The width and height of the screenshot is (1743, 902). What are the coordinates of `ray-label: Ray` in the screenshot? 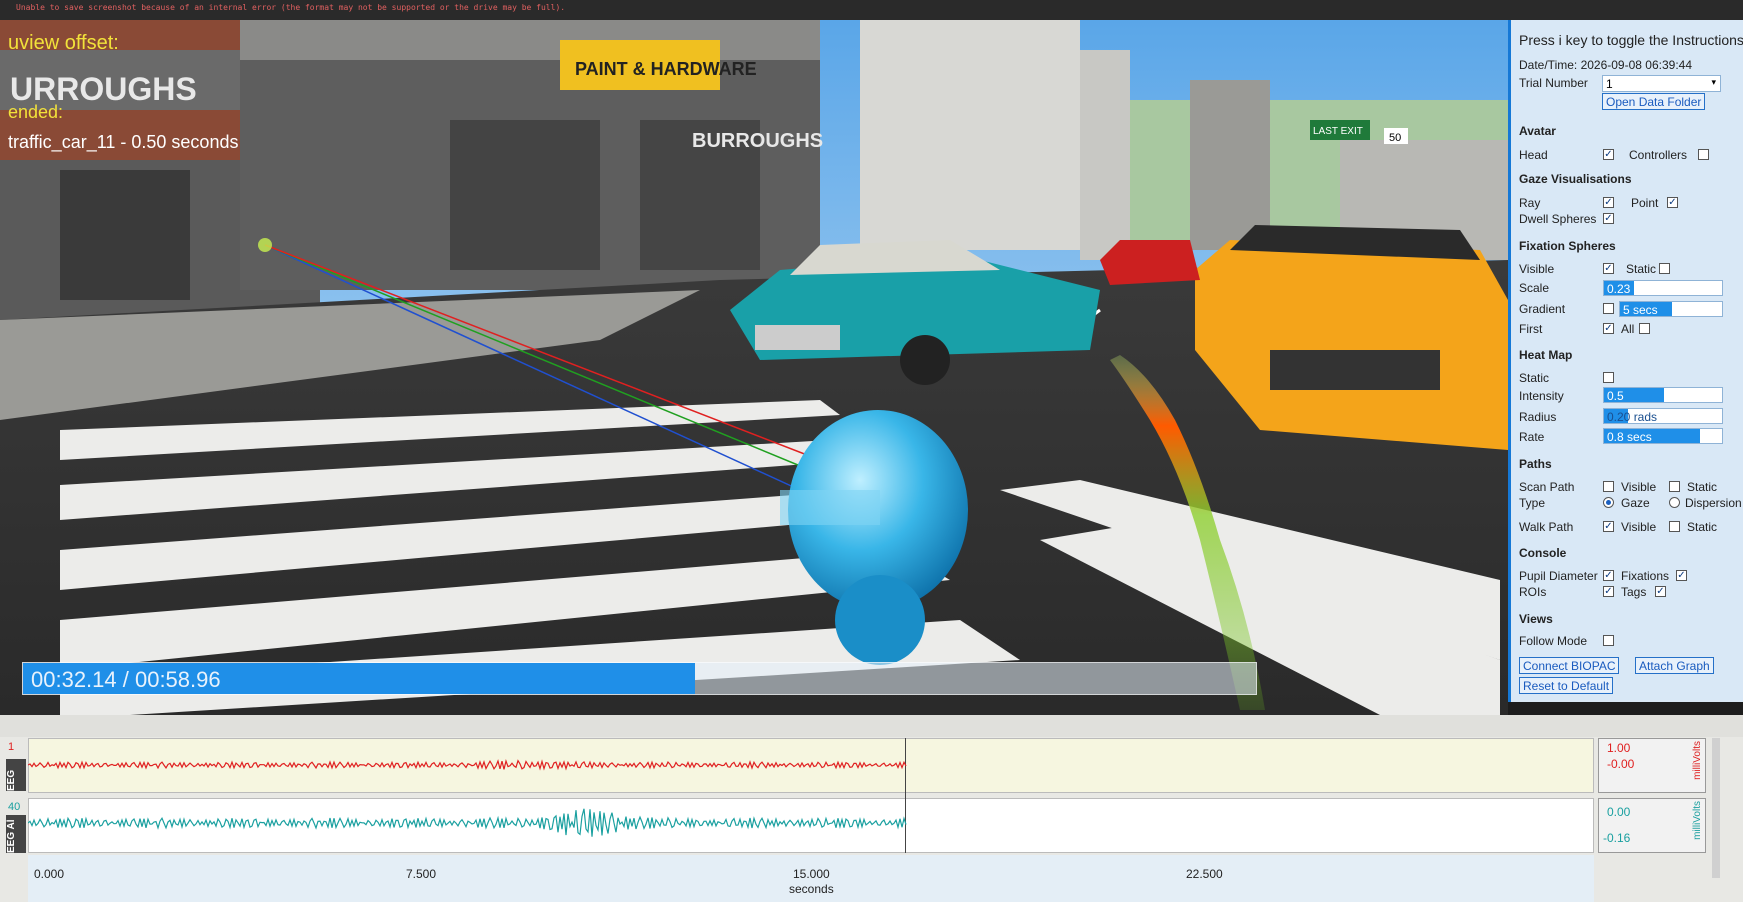 It's located at (1530, 203).